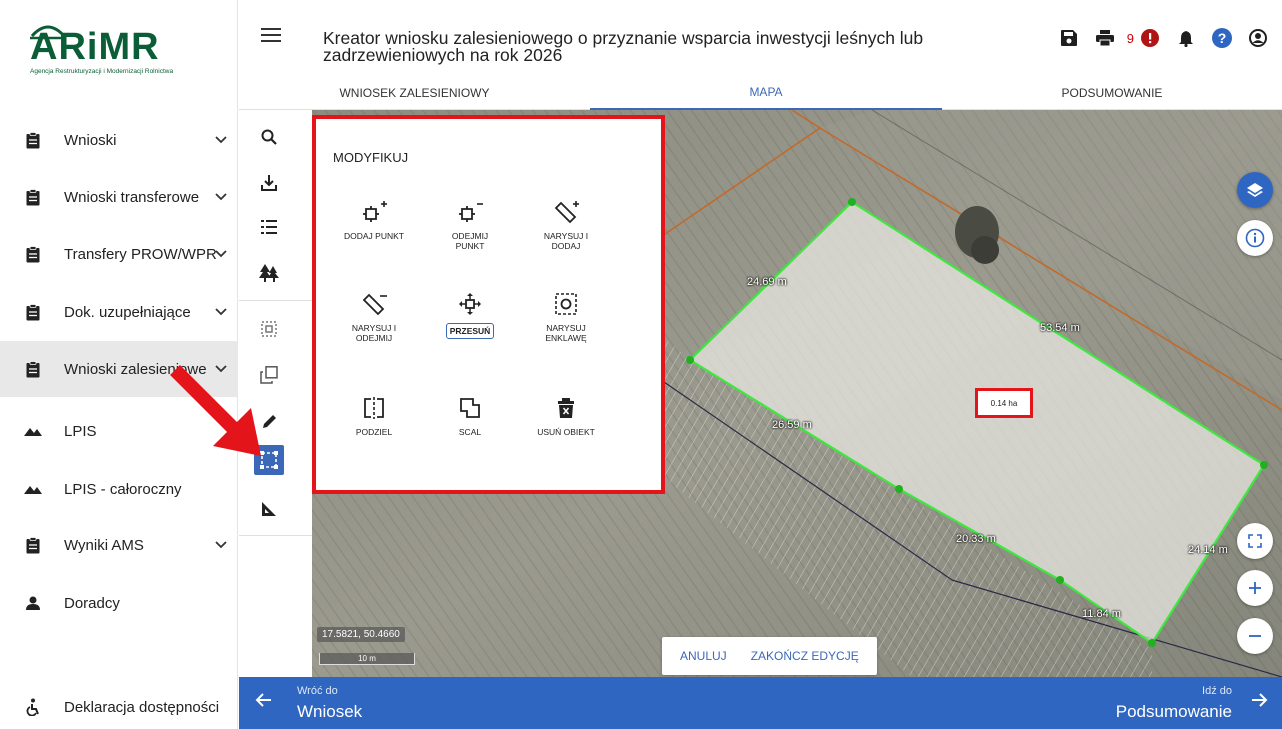  I want to click on sidebar-item-deklaracja-dostepnosci: Deklaracja dostępności, so click(119, 704).